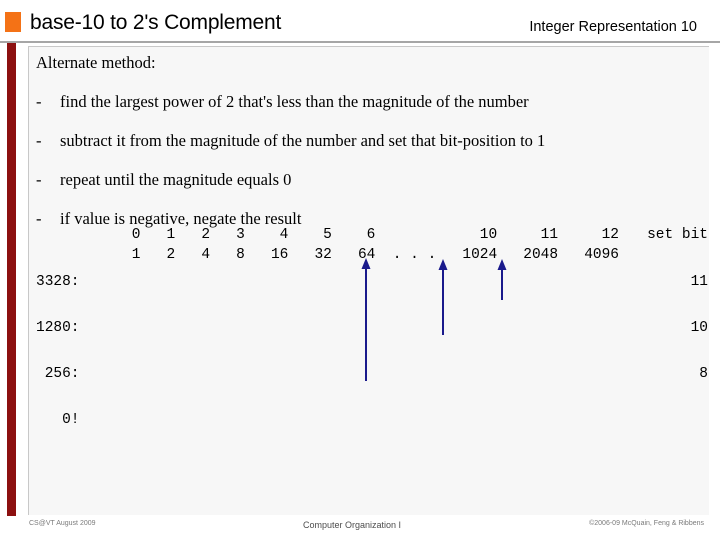 The height and width of the screenshot is (540, 720). I want to click on footer-left-text: CS@VT August 2009, so click(62, 523).